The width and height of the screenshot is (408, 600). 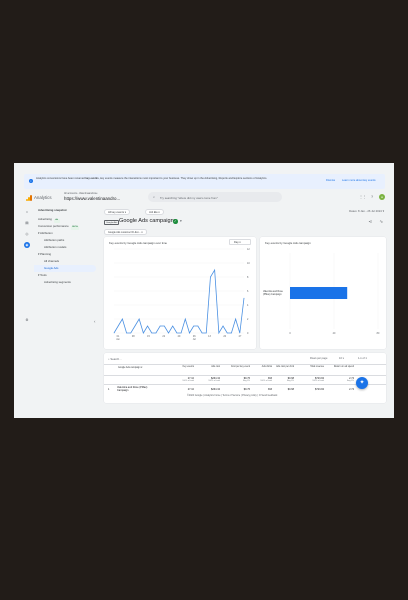 I want to click on info-icon: i, so click(x=31, y=181).